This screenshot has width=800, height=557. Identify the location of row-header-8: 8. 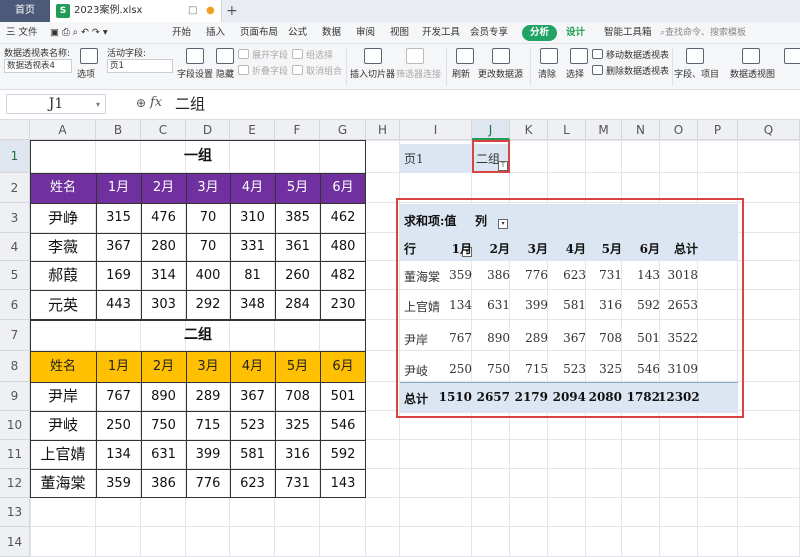
(15, 366).